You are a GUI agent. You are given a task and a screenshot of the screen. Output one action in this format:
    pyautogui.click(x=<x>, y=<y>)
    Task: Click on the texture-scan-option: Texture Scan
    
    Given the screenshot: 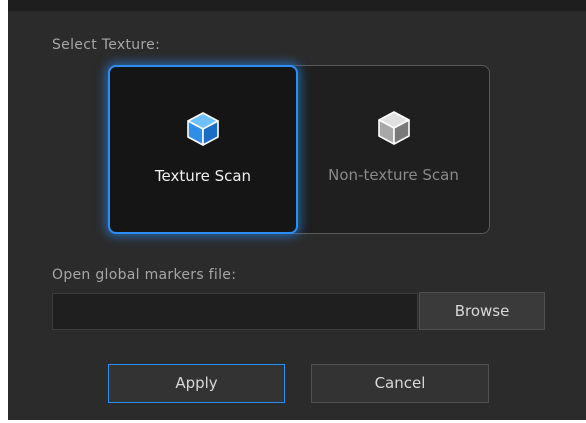 What is the action you would take?
    pyautogui.click(x=203, y=149)
    